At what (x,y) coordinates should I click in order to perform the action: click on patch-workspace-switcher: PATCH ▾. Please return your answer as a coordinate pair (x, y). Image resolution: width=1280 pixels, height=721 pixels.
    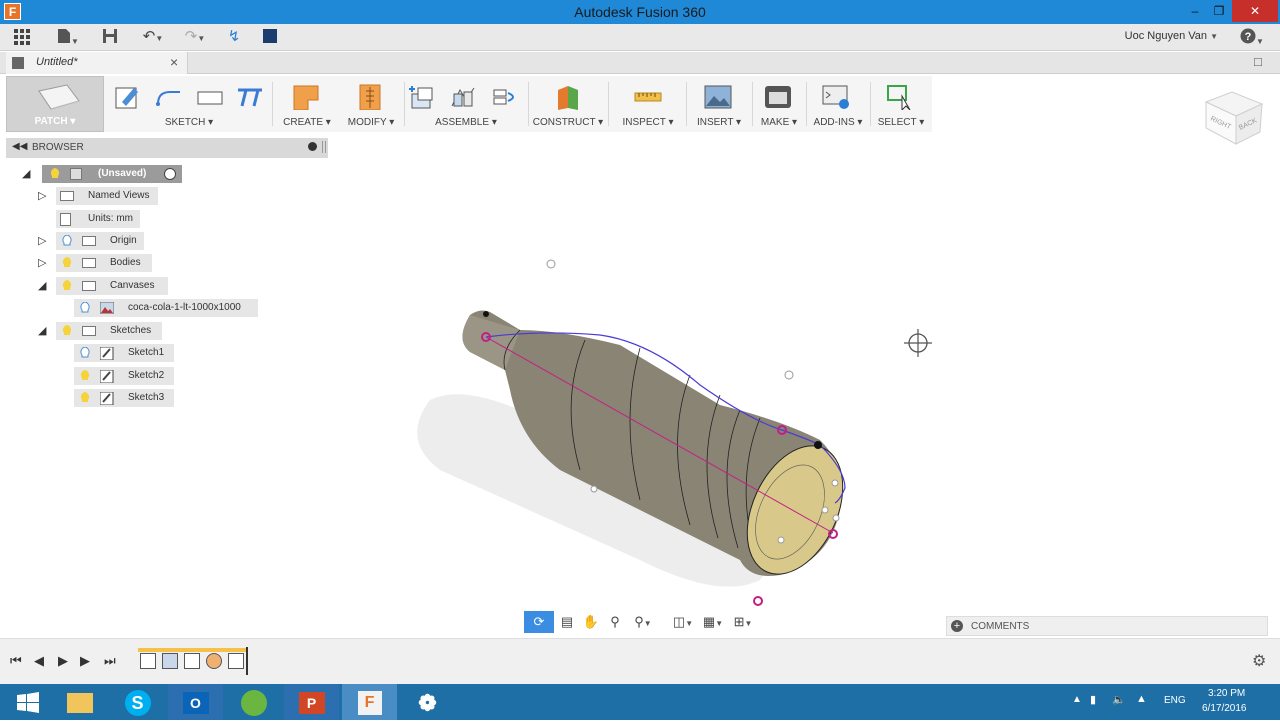
    Looking at the image, I should click on (55, 104).